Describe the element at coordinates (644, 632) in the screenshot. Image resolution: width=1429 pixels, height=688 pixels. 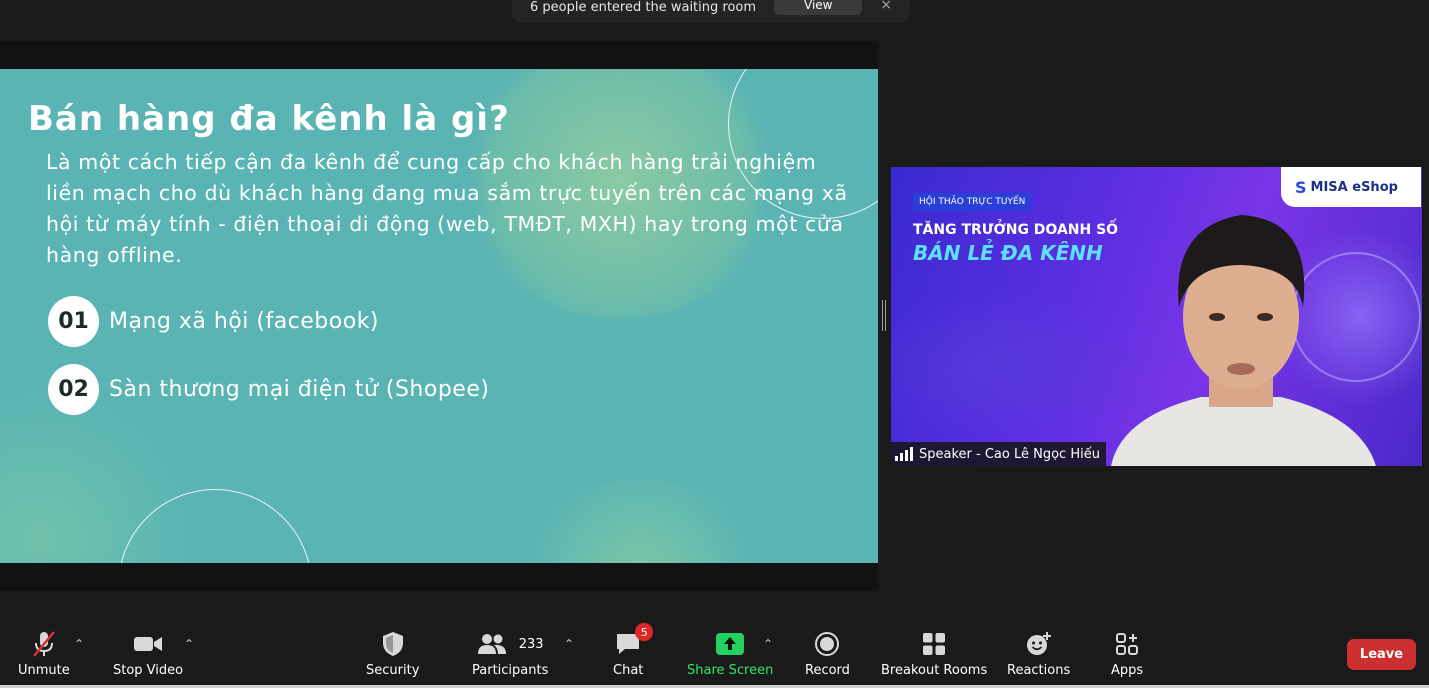
I see `chat-unread-badge: 5` at that location.